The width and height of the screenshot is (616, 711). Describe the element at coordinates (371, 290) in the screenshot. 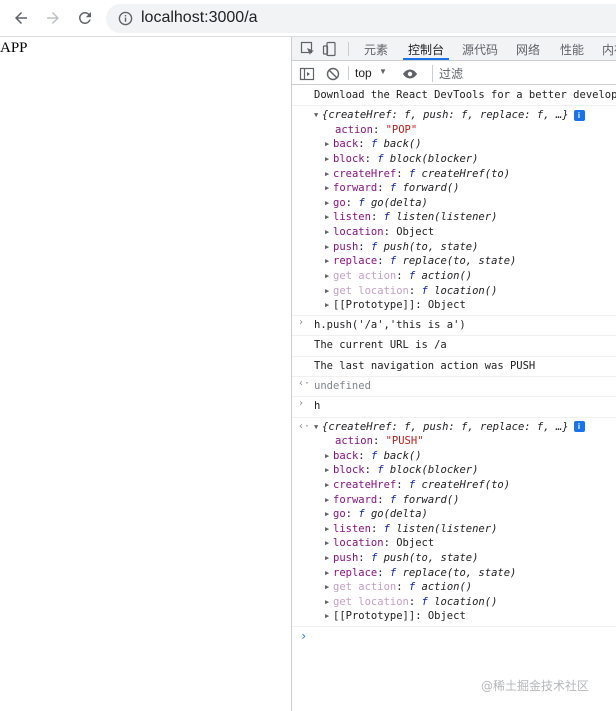

I see `property-key: get location` at that location.